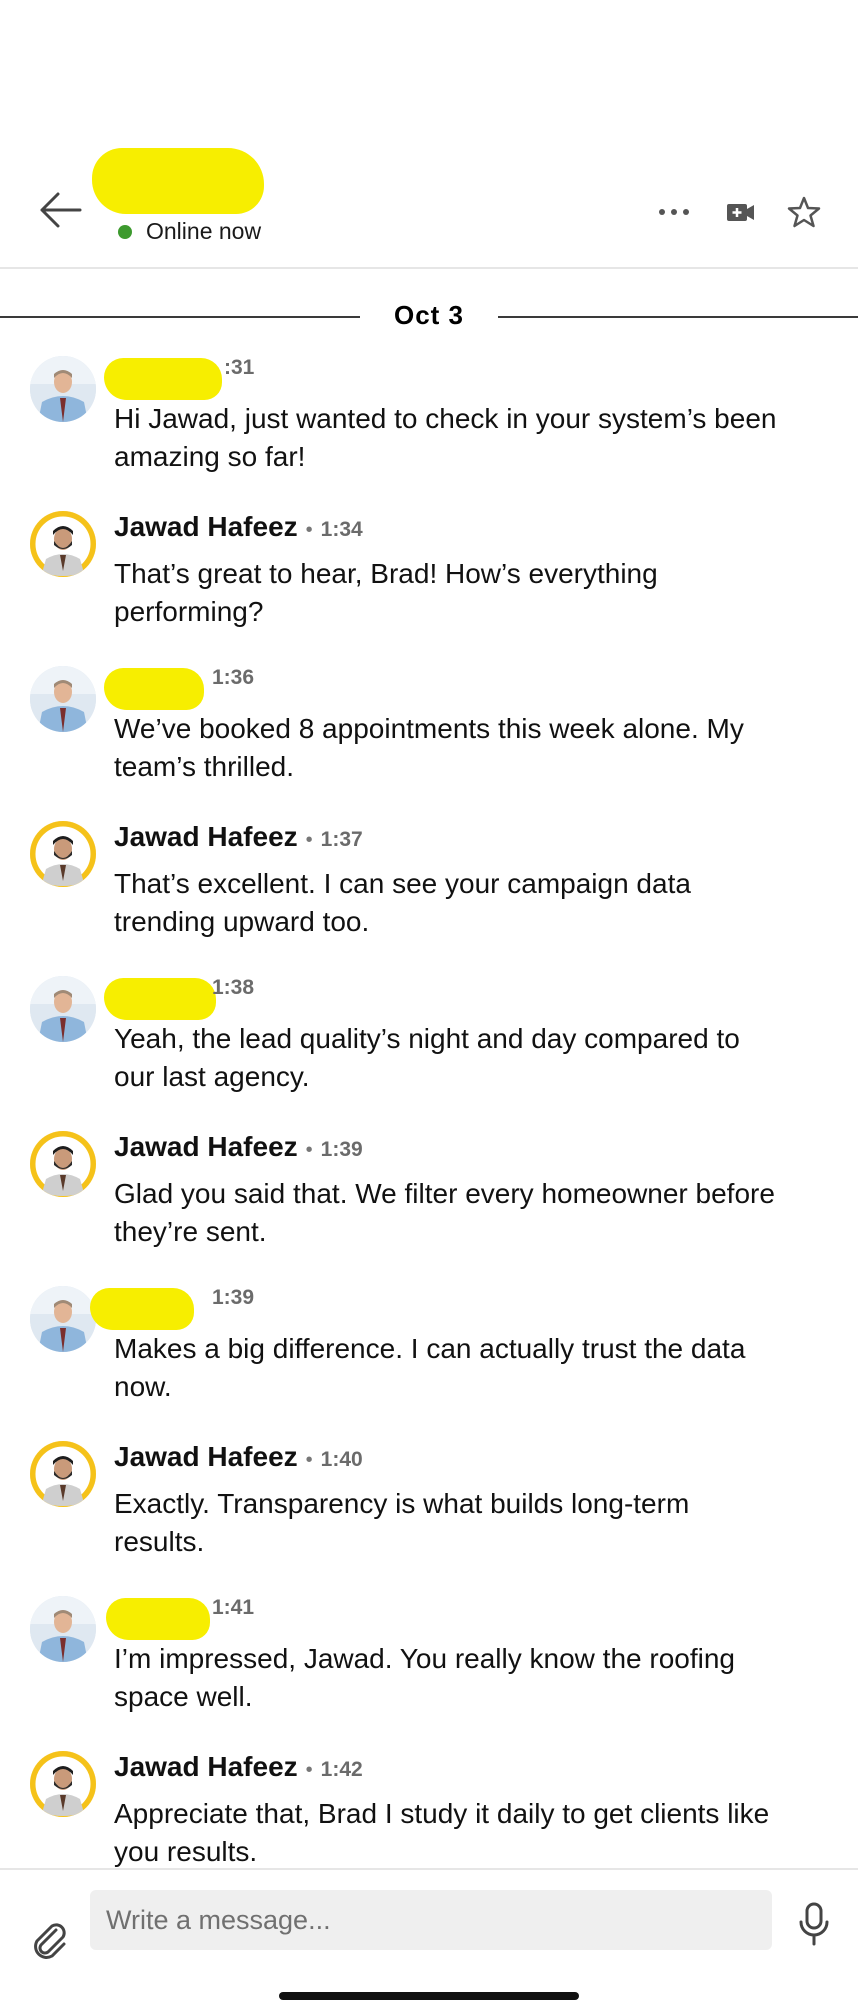  I want to click on message-time: :31, so click(239, 367).